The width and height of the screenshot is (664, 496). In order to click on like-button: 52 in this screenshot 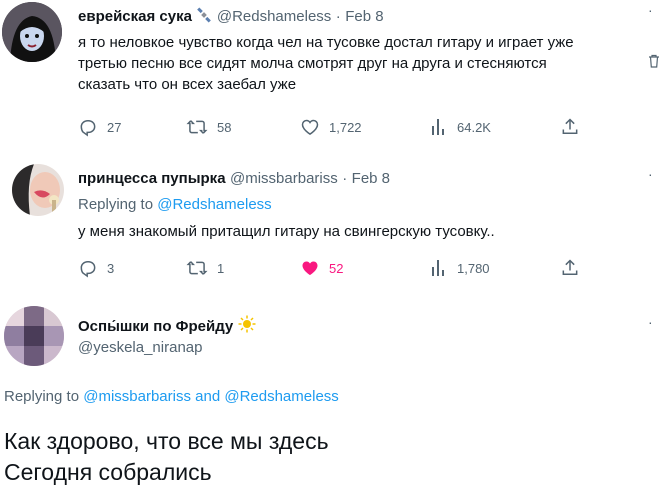, I will do `click(321, 268)`.